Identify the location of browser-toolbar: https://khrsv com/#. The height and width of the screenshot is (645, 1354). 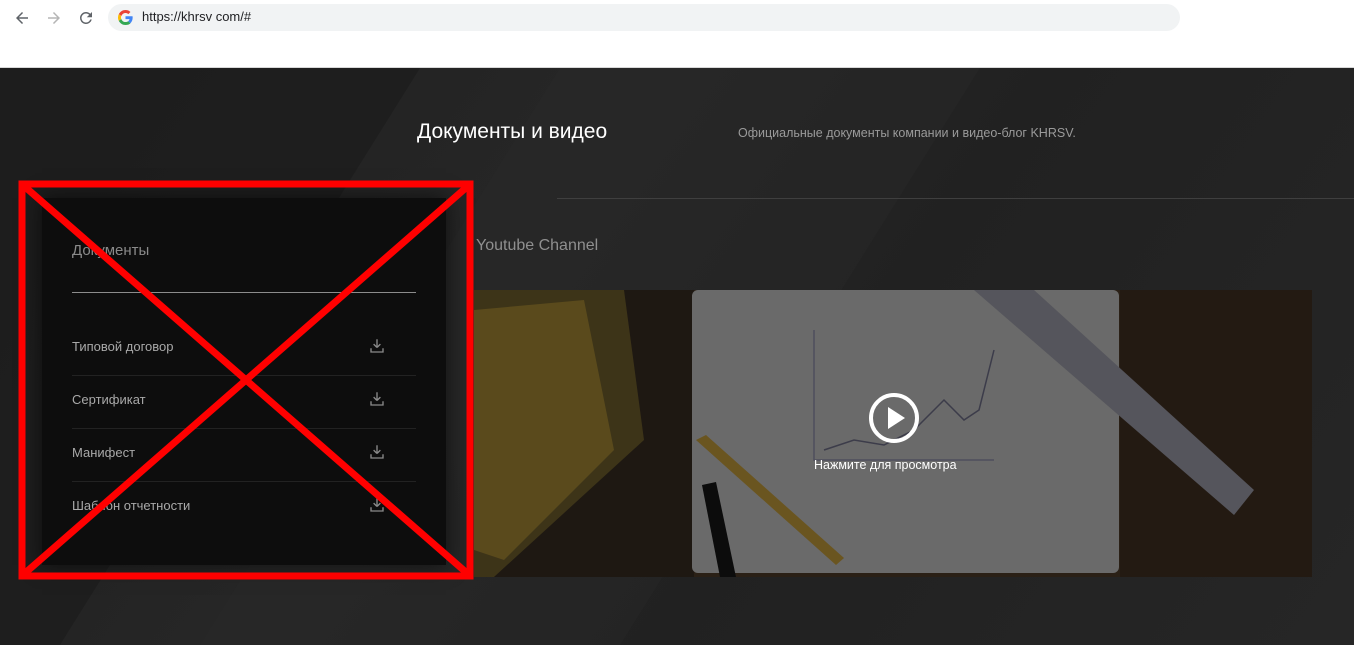
(677, 34).